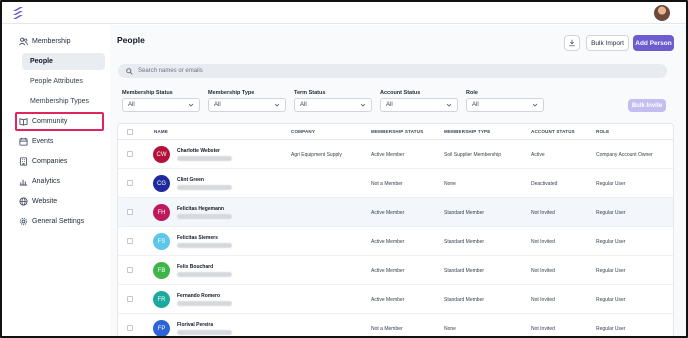 This screenshot has width=688, height=338. What do you see at coordinates (46, 181) in the screenshot?
I see `sidebar-item-label: Analytics` at bounding box center [46, 181].